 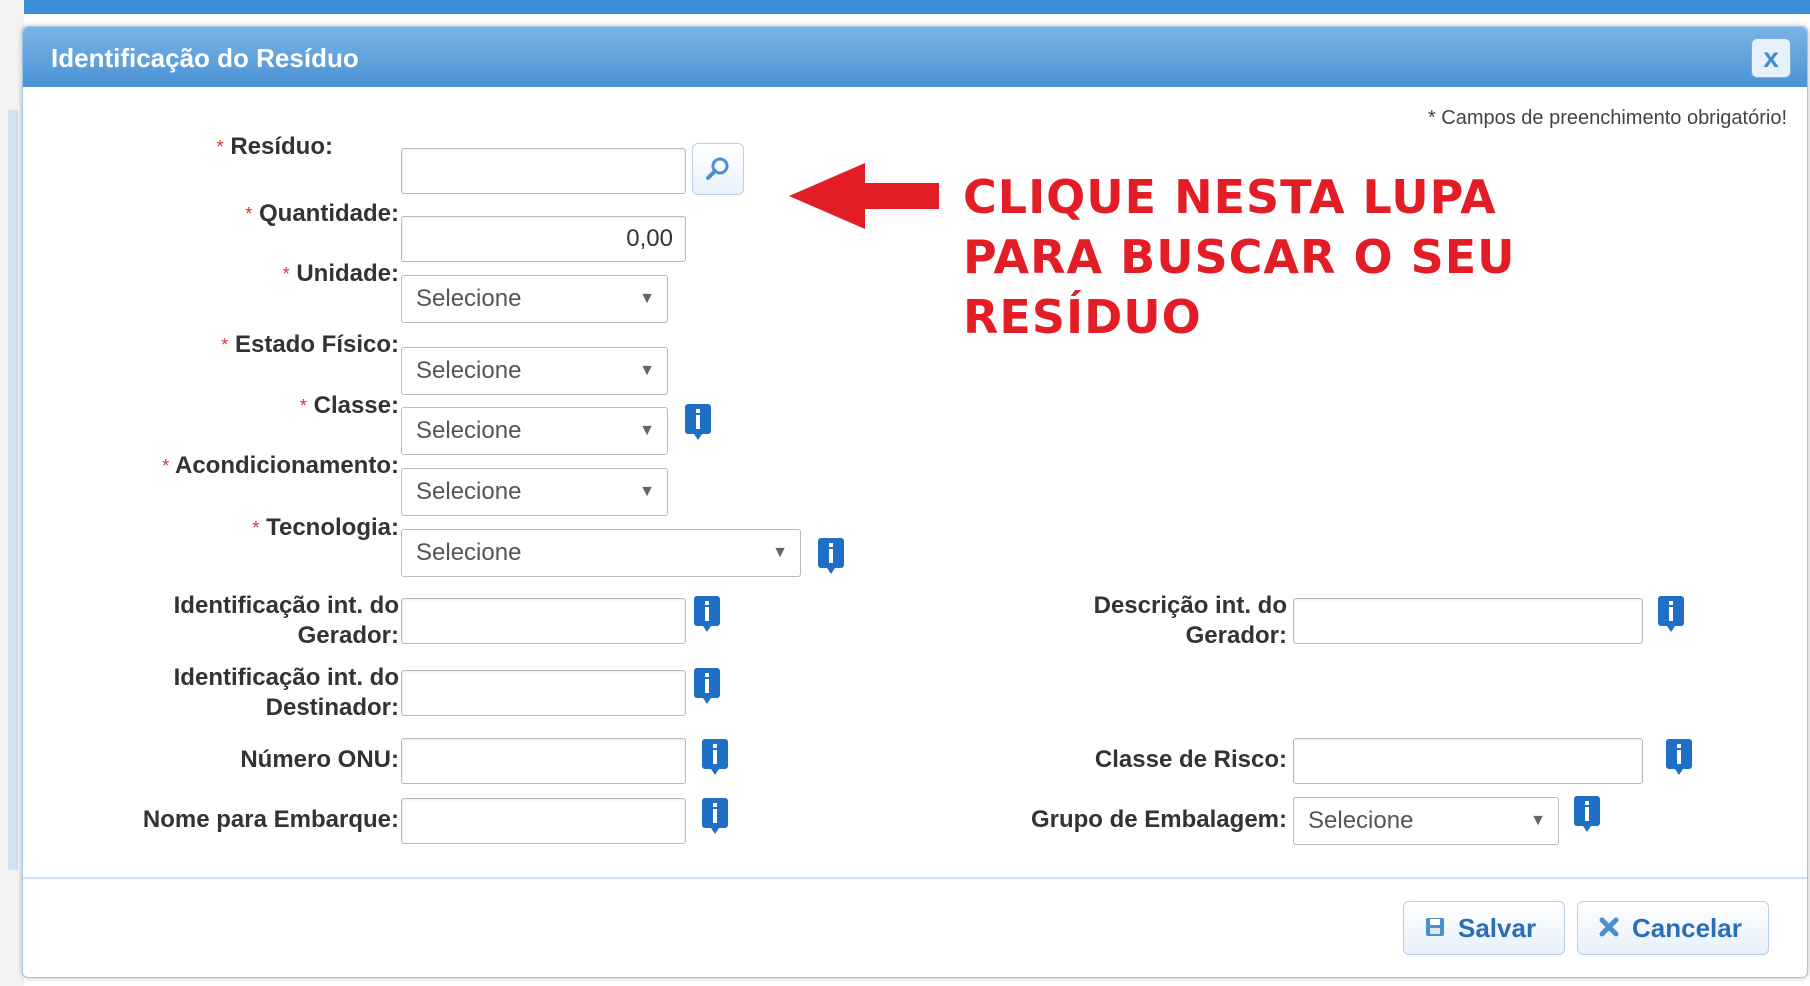 I want to click on cancel-button: Cancelar, so click(x=1673, y=928).